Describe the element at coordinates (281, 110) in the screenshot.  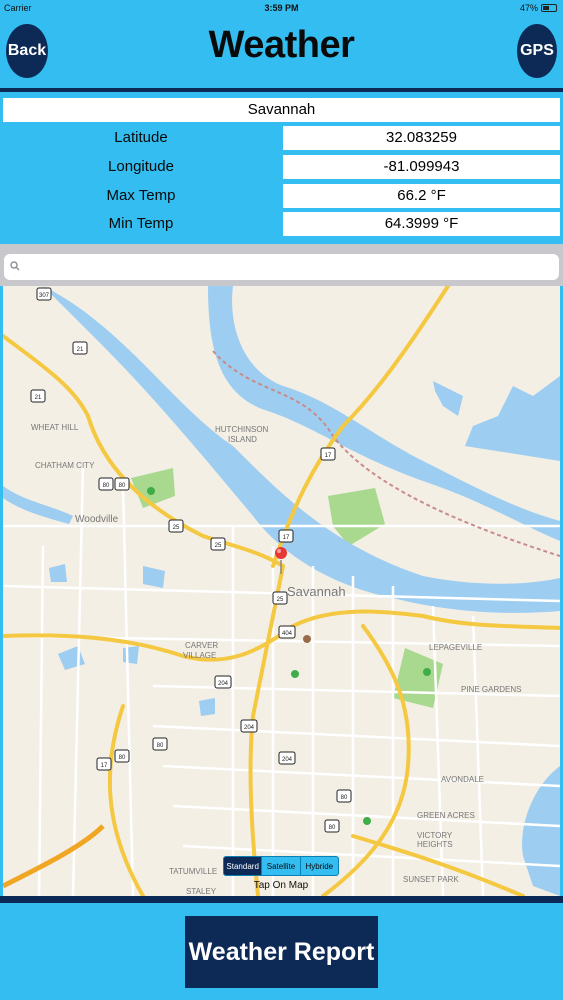
I see `city-name-field: Savannah` at that location.